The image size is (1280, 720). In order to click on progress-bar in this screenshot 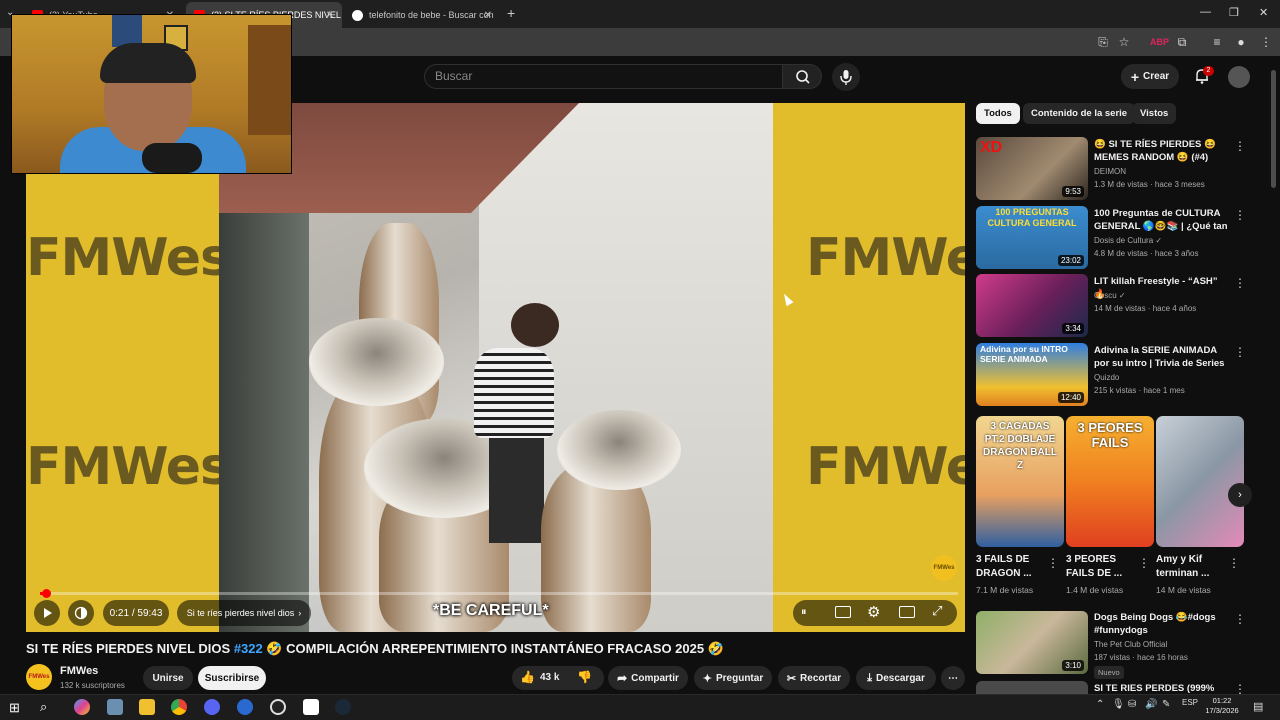, I will do `click(499, 593)`.